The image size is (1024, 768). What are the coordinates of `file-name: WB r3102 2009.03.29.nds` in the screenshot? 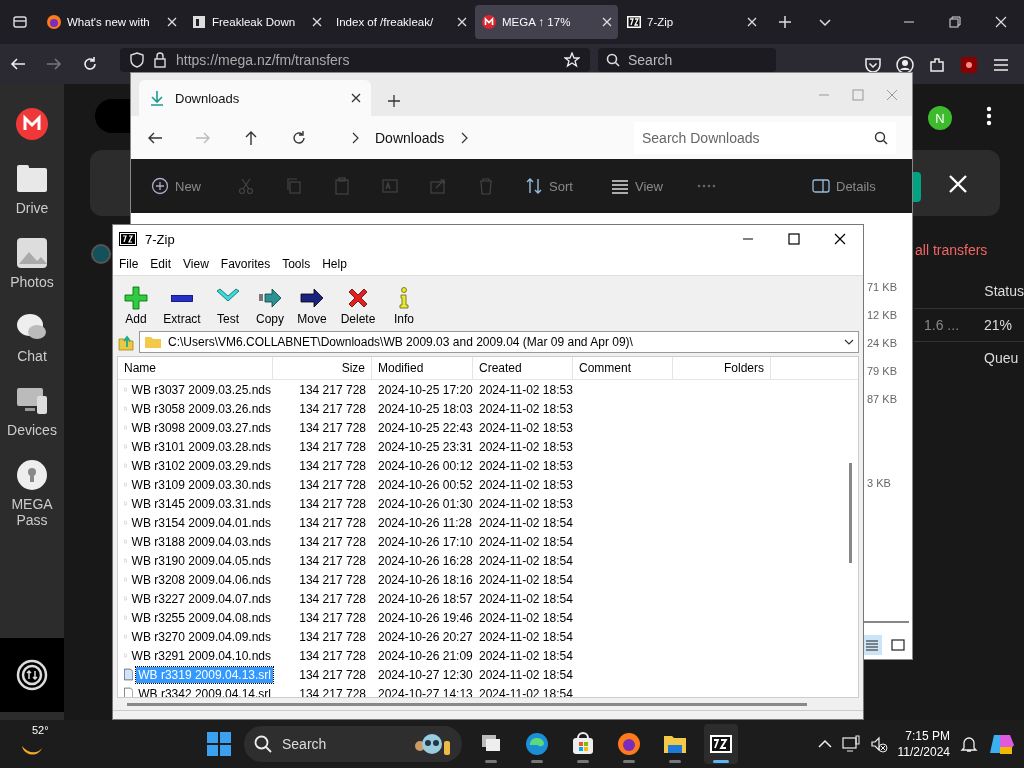 It's located at (201, 465).